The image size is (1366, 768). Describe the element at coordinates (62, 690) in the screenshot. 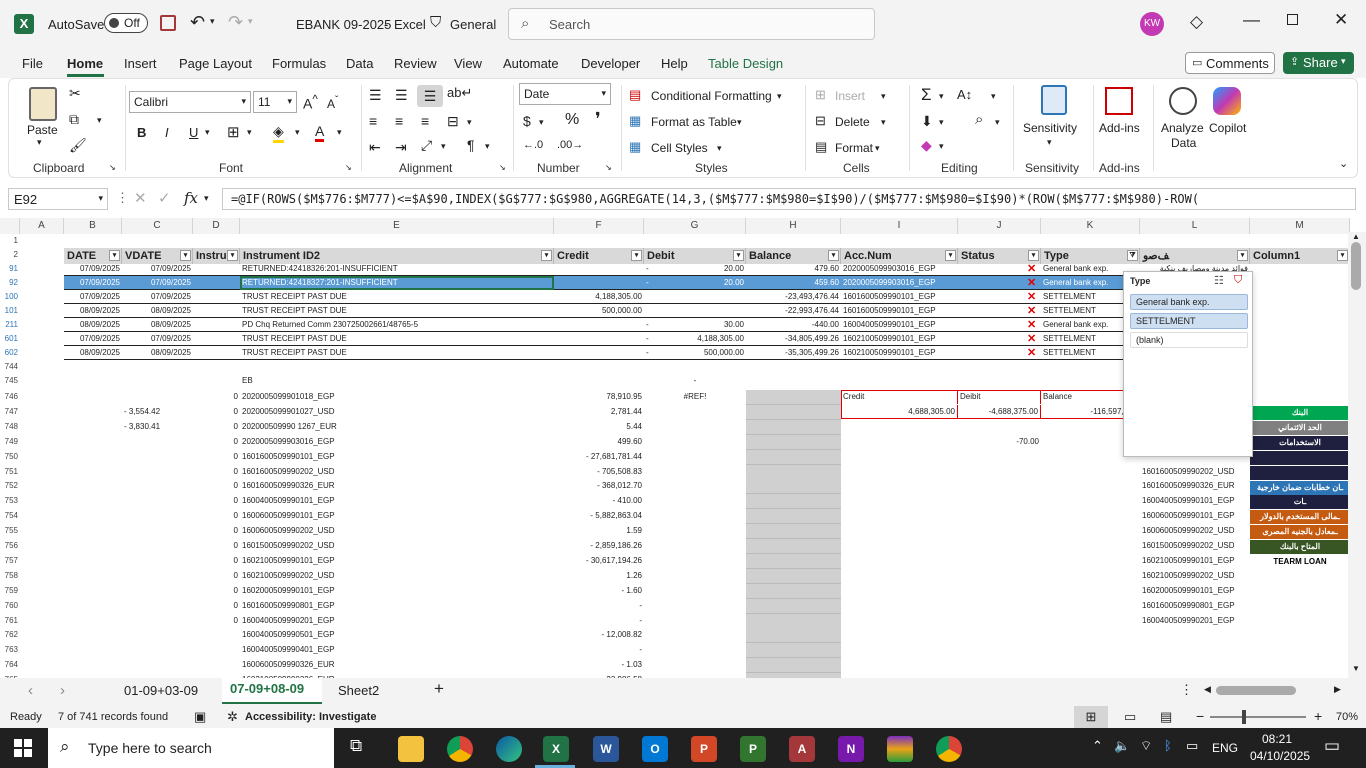

I see `next-sheet-icon: ›` at that location.